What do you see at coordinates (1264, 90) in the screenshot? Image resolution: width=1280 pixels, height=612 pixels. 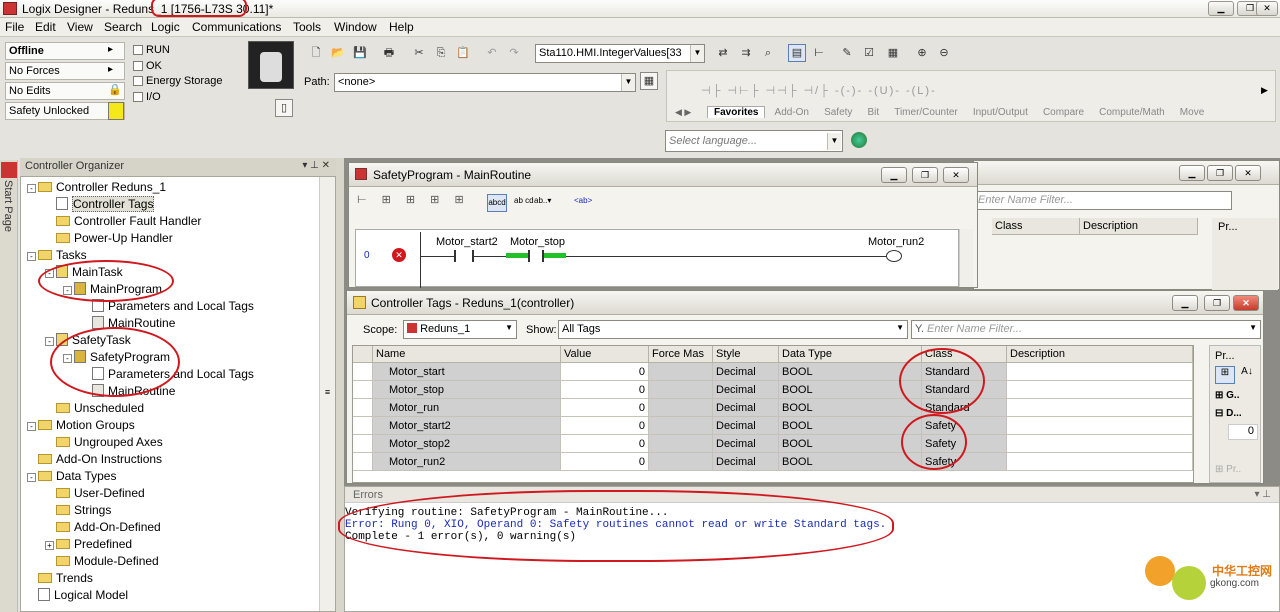 I see `palette-right-icon: ▶` at bounding box center [1264, 90].